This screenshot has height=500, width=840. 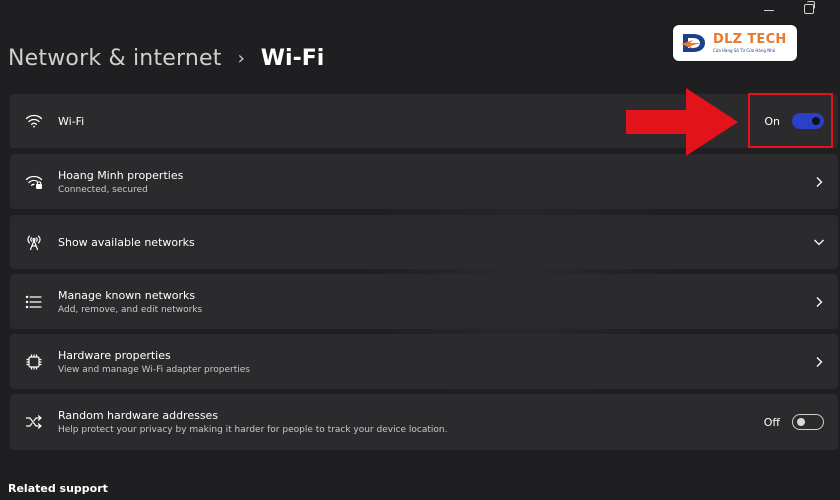 I want to click on chip-icon, so click(x=34, y=362).